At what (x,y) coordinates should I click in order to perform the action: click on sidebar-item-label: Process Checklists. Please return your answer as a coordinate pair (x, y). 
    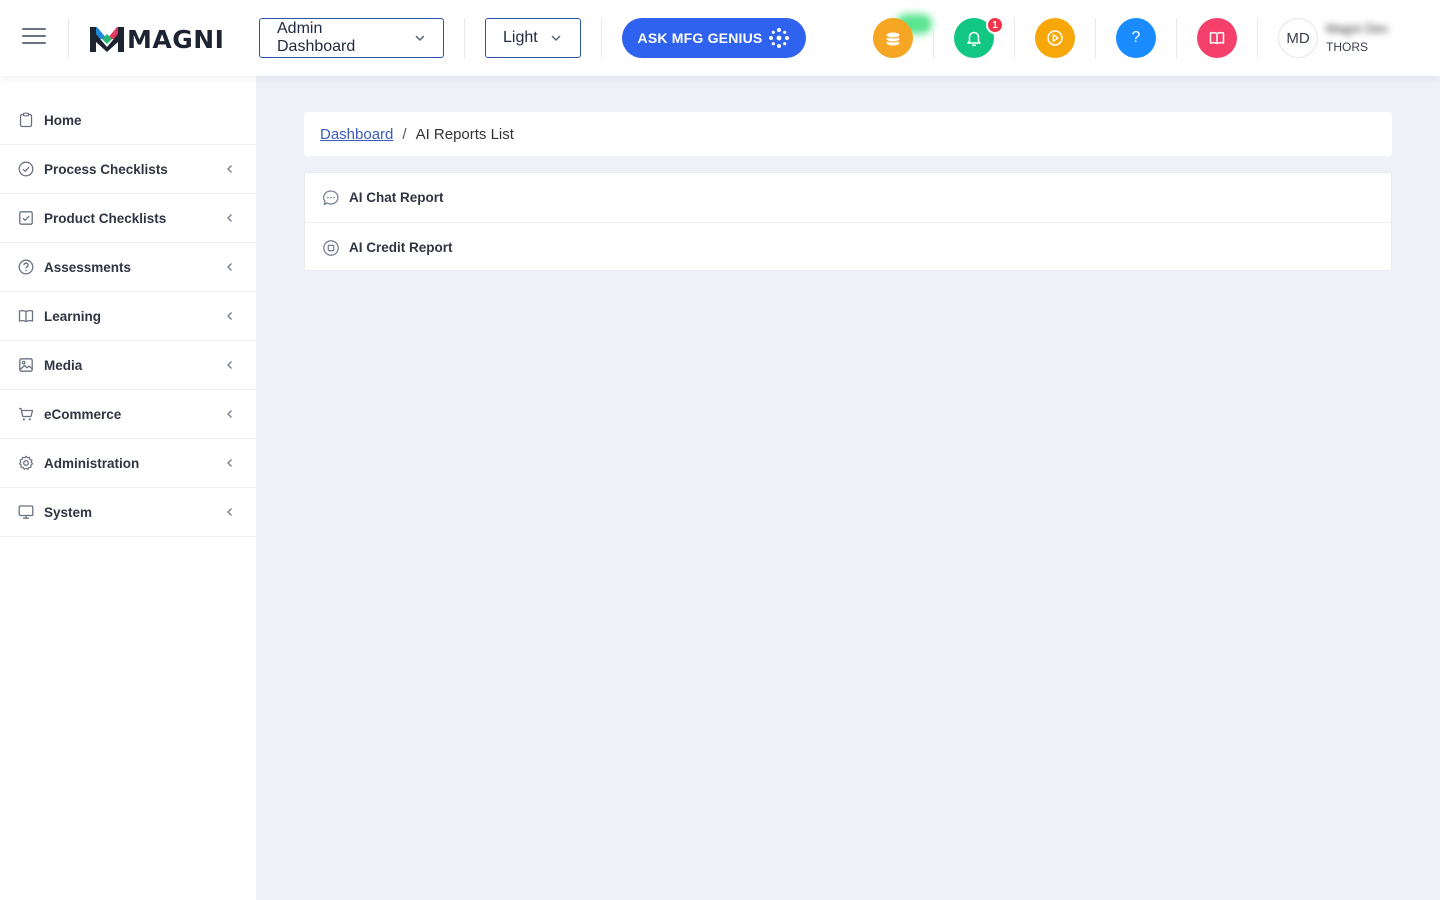
    Looking at the image, I should click on (106, 169).